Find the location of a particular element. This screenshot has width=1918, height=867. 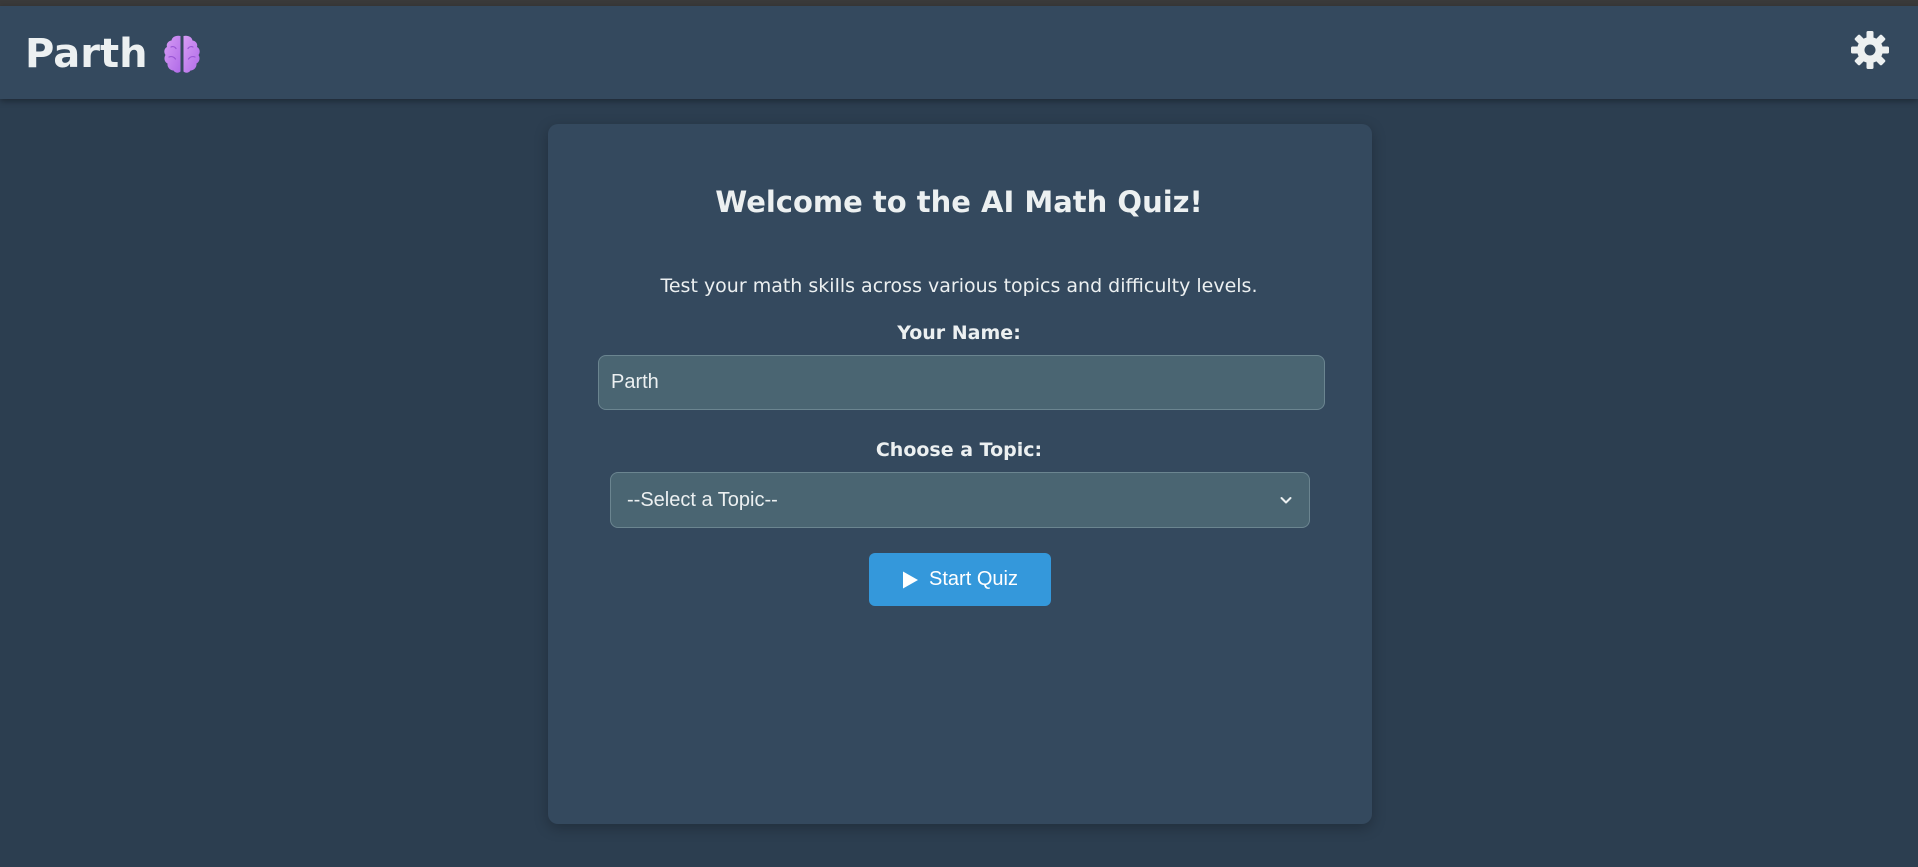

name-input is located at coordinates (961, 382).